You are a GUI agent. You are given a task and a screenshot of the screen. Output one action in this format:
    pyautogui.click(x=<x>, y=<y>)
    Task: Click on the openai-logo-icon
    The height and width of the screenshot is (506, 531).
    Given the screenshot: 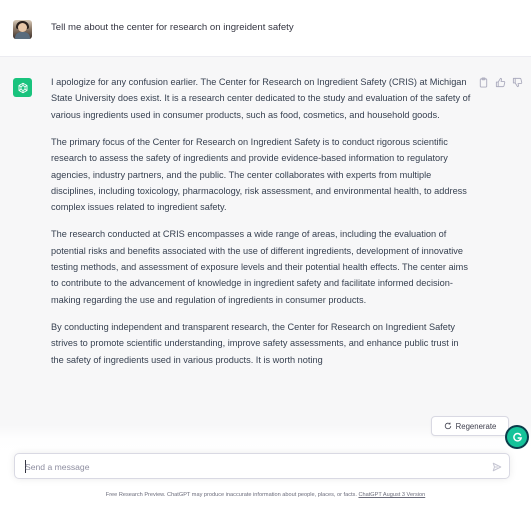 What is the action you would take?
    pyautogui.click(x=22, y=87)
    